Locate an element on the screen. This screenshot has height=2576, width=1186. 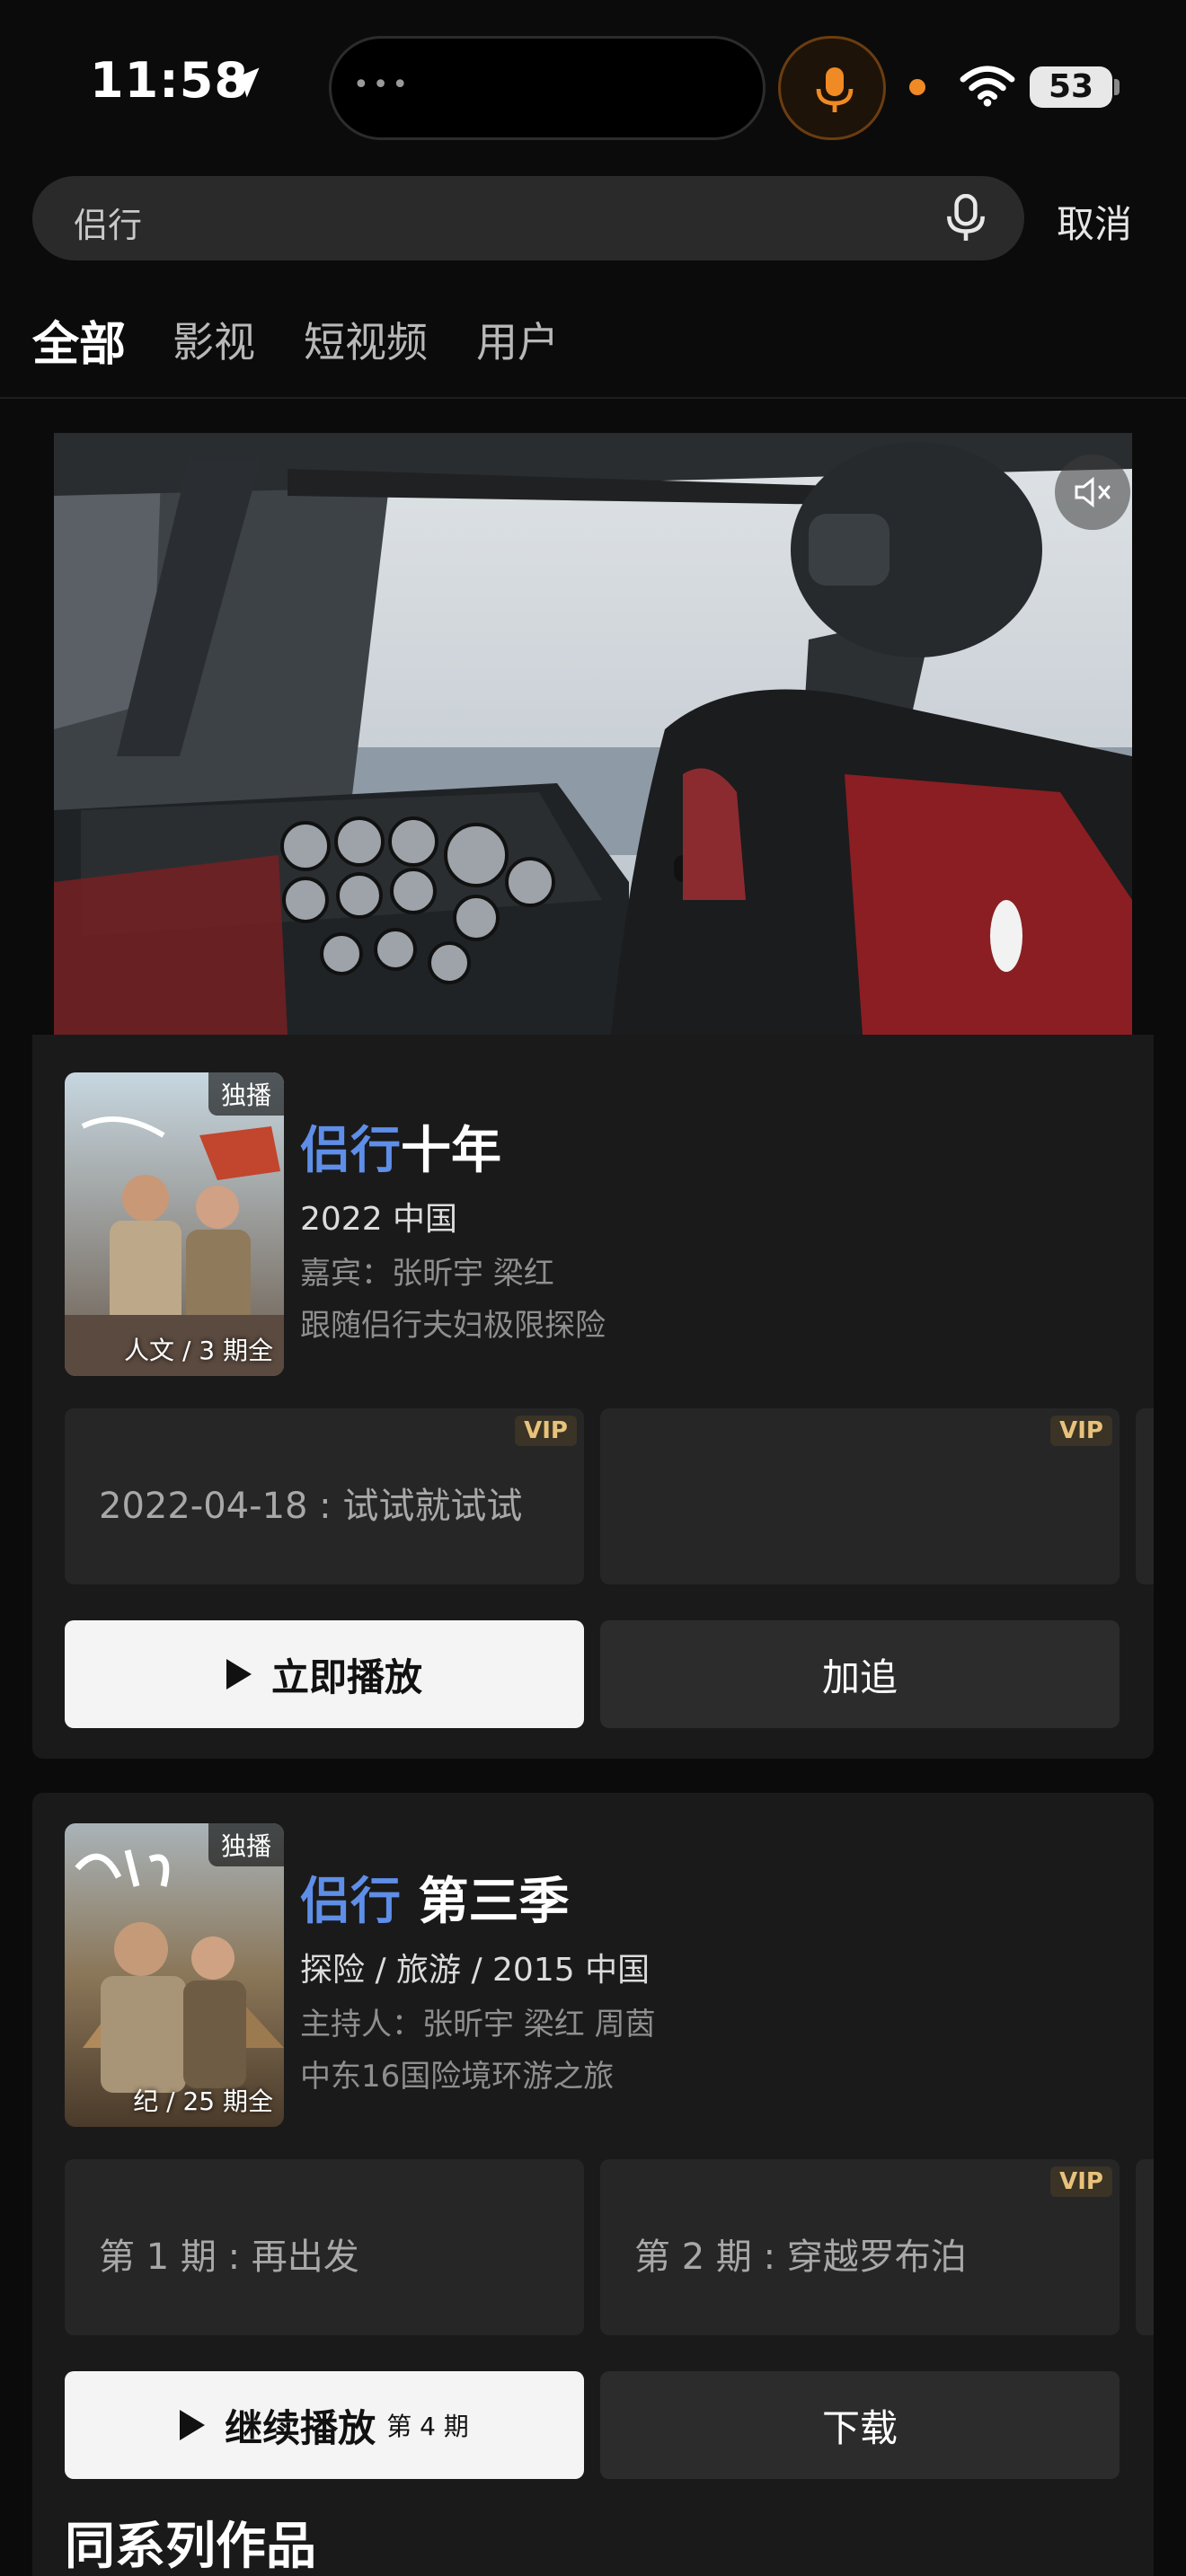
section-title-series: 同系列作品 is located at coordinates (190, 2547).